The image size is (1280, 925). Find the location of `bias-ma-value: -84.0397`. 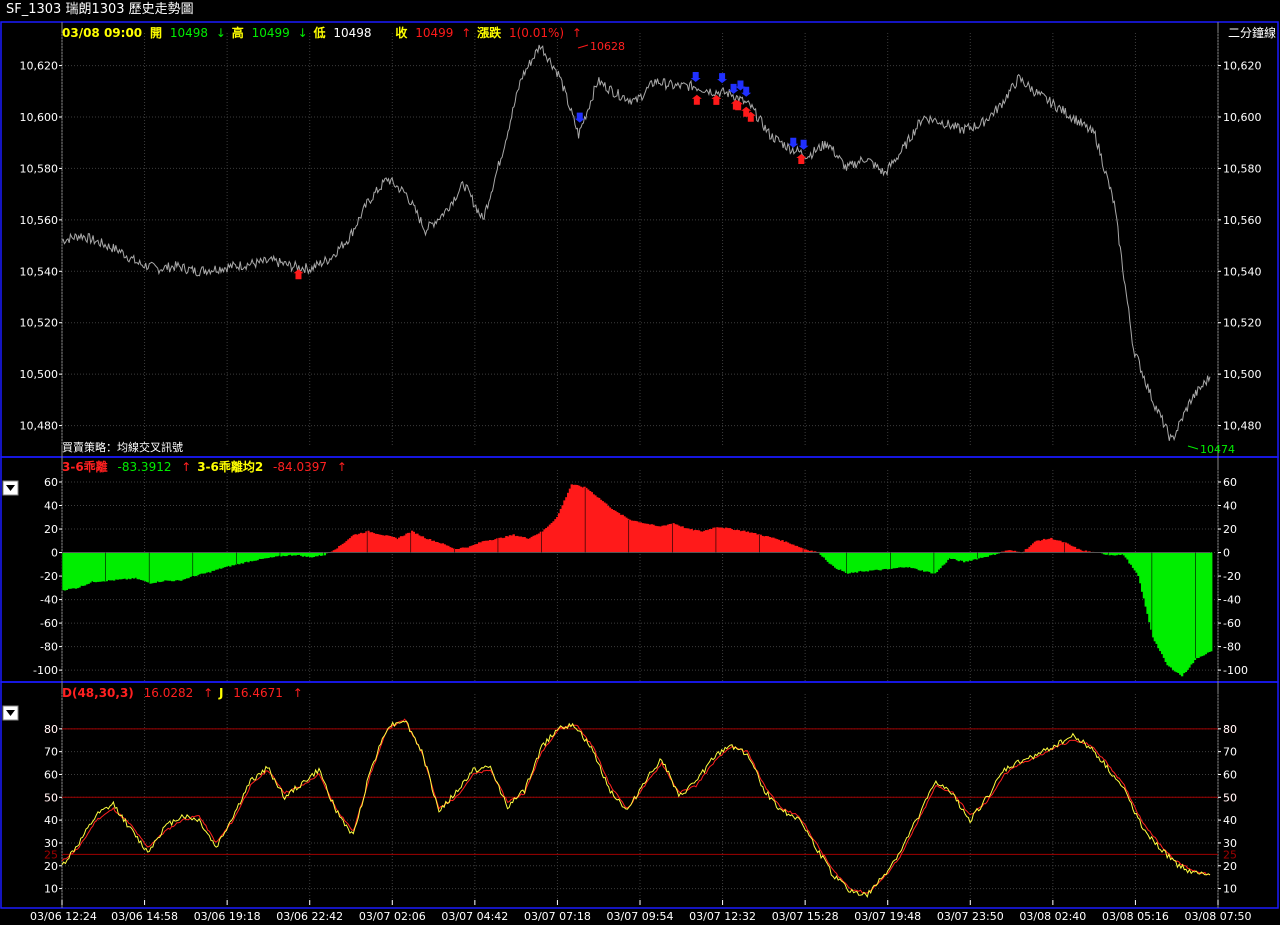

bias-ma-value: -84.0397 is located at coordinates (300, 467).